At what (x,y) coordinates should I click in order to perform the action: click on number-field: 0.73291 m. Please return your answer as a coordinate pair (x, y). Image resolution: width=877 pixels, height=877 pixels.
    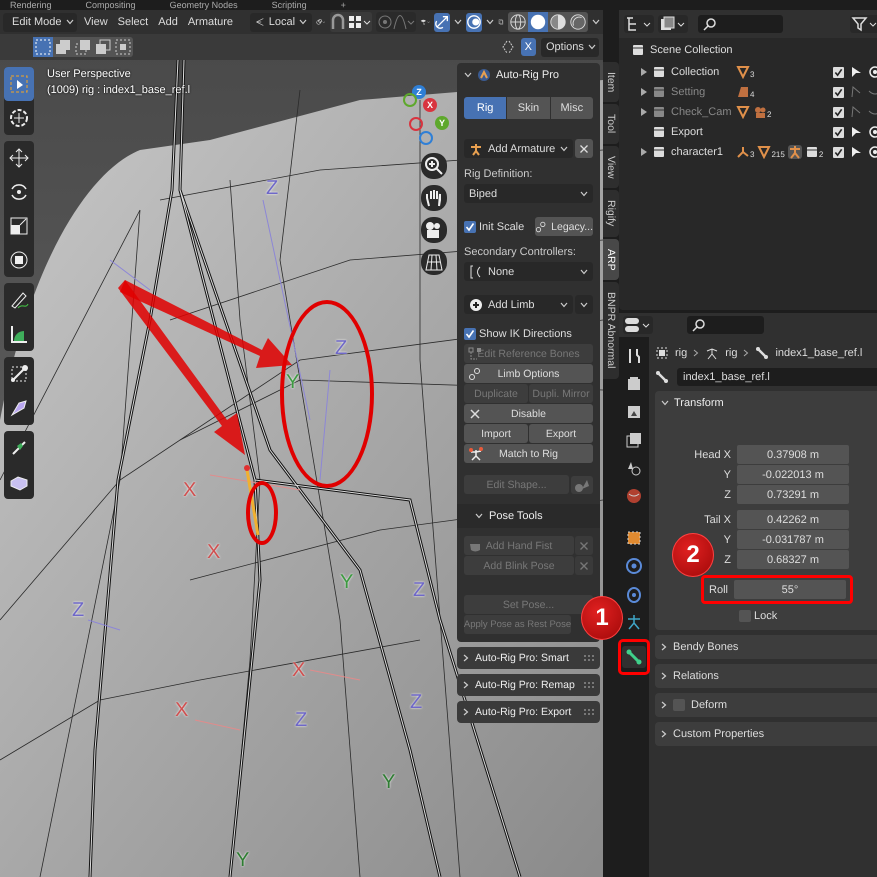
    Looking at the image, I should click on (793, 494).